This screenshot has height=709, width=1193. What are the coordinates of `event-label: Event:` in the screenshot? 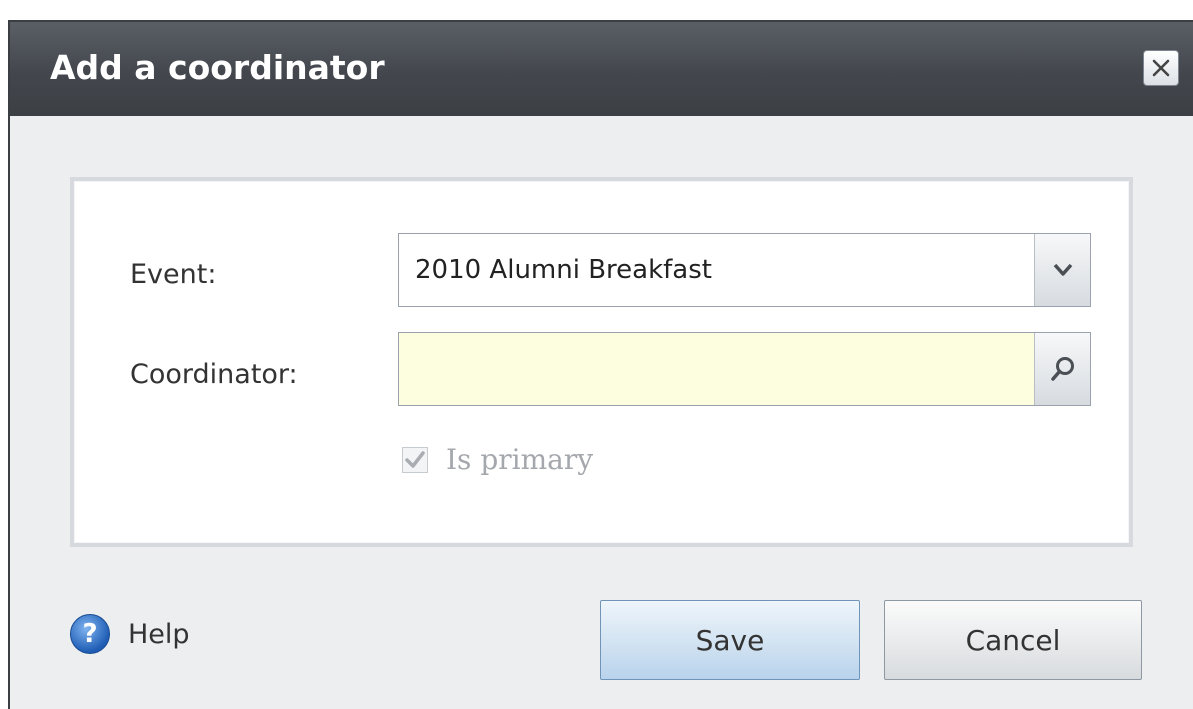 It's located at (173, 274).